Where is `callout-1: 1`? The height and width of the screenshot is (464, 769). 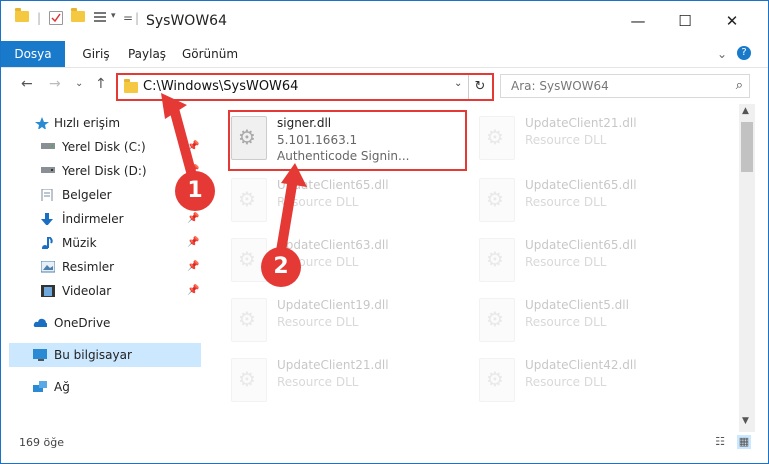
callout-1: 1 is located at coordinates (195, 191).